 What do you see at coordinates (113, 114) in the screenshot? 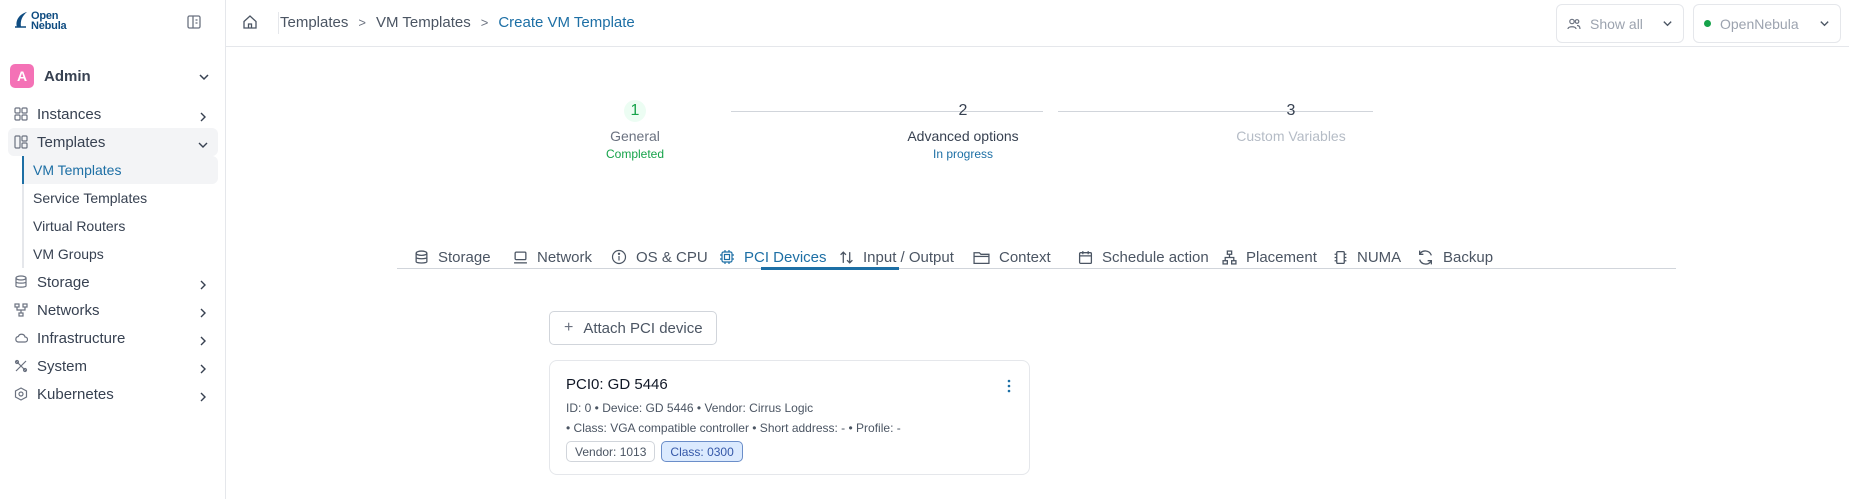
I see `sidebar-item-instances: Instances` at bounding box center [113, 114].